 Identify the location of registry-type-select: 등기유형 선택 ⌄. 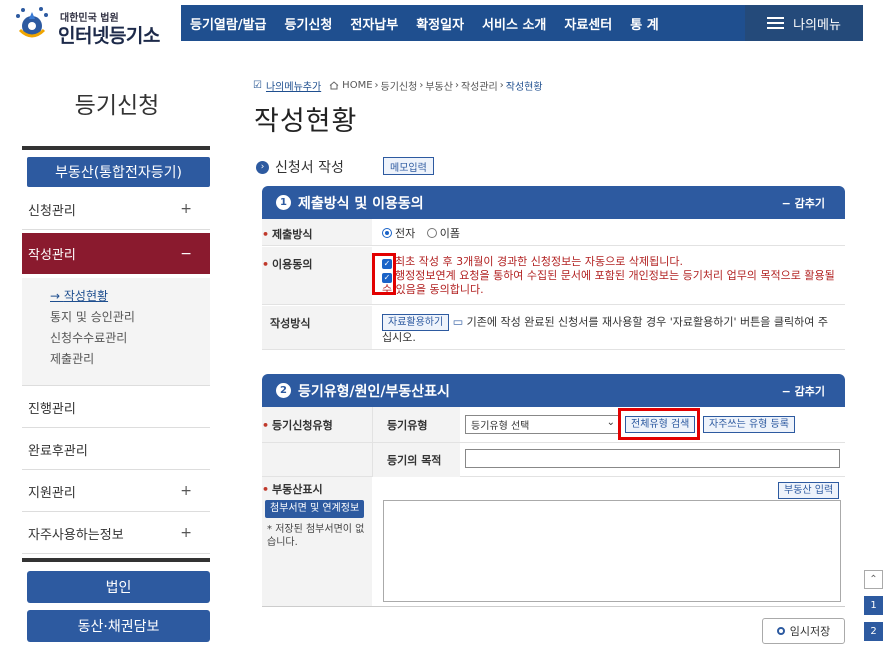
(542, 424).